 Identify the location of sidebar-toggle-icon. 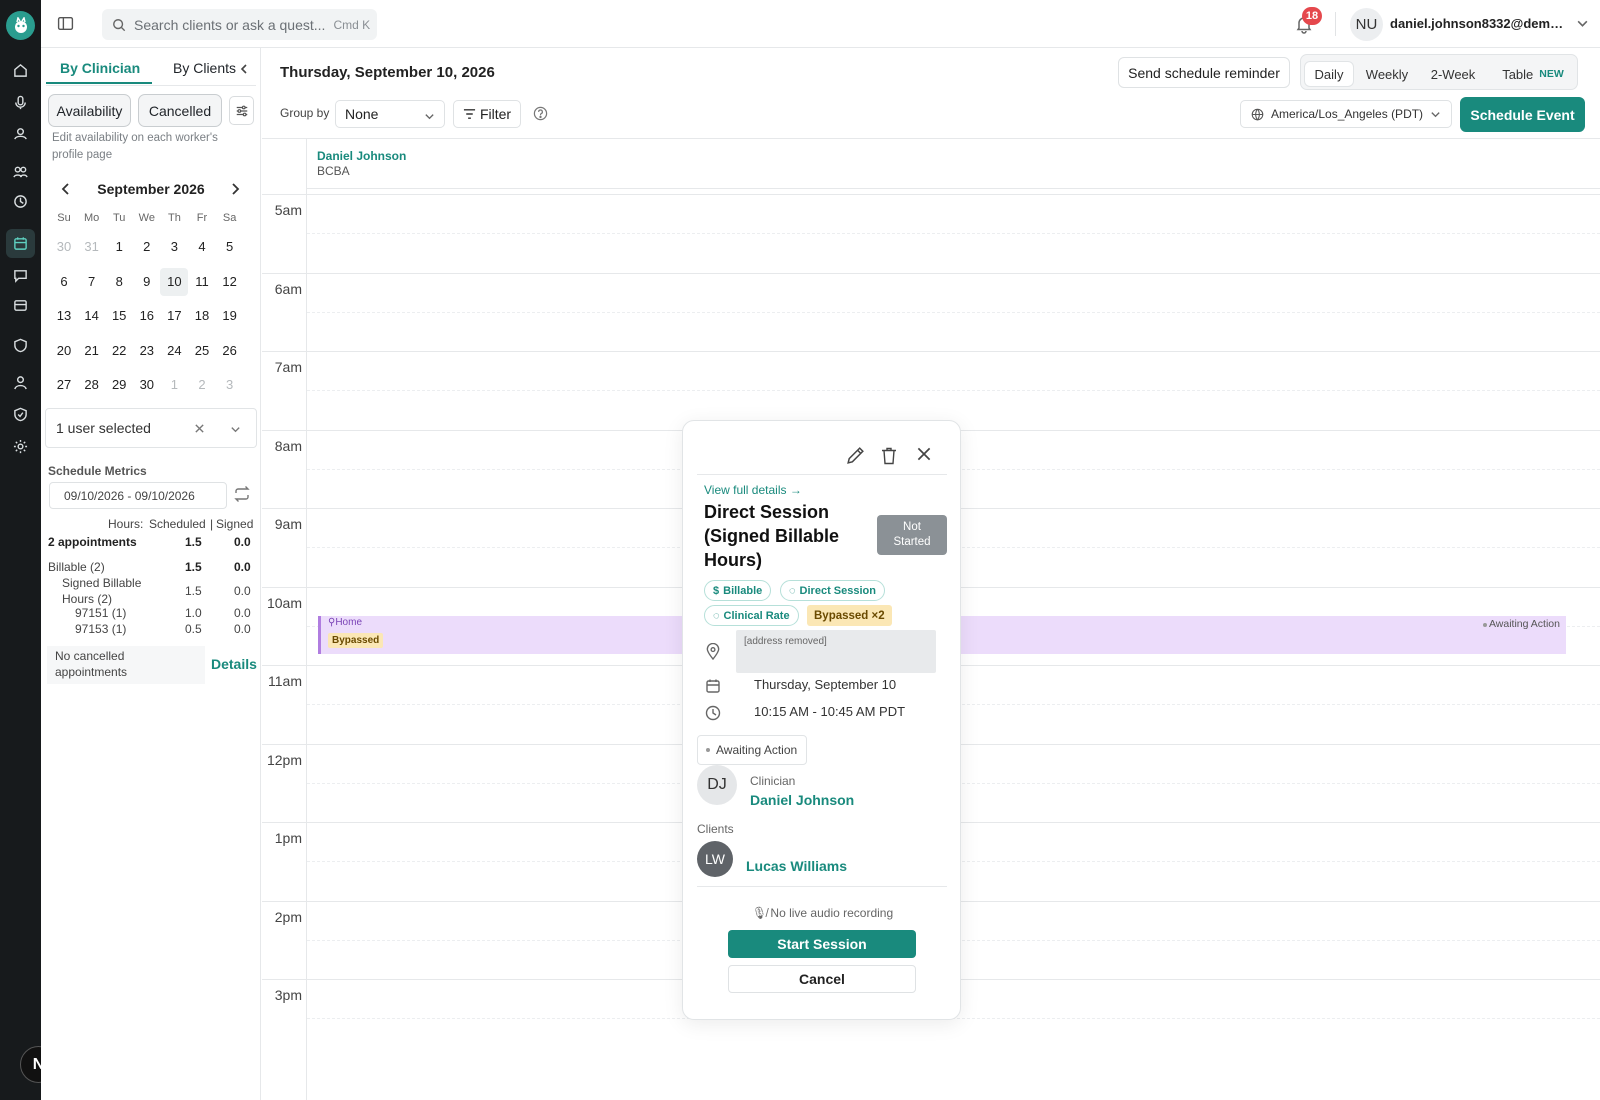
(65, 23).